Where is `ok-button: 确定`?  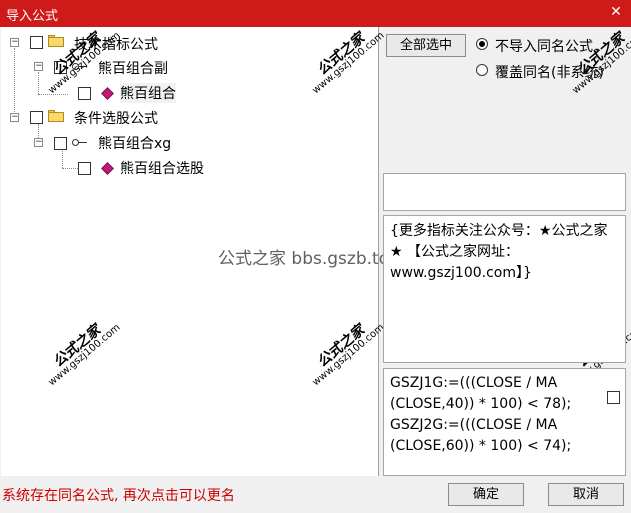
ok-button: 确定 is located at coordinates (486, 494).